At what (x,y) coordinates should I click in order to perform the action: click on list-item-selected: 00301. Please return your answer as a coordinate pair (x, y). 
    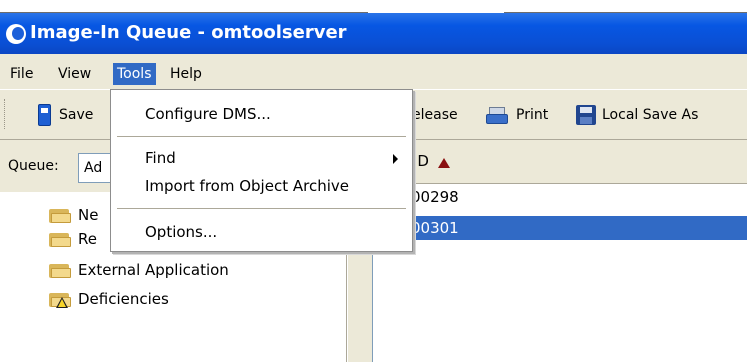
    Looking at the image, I should click on (560, 228).